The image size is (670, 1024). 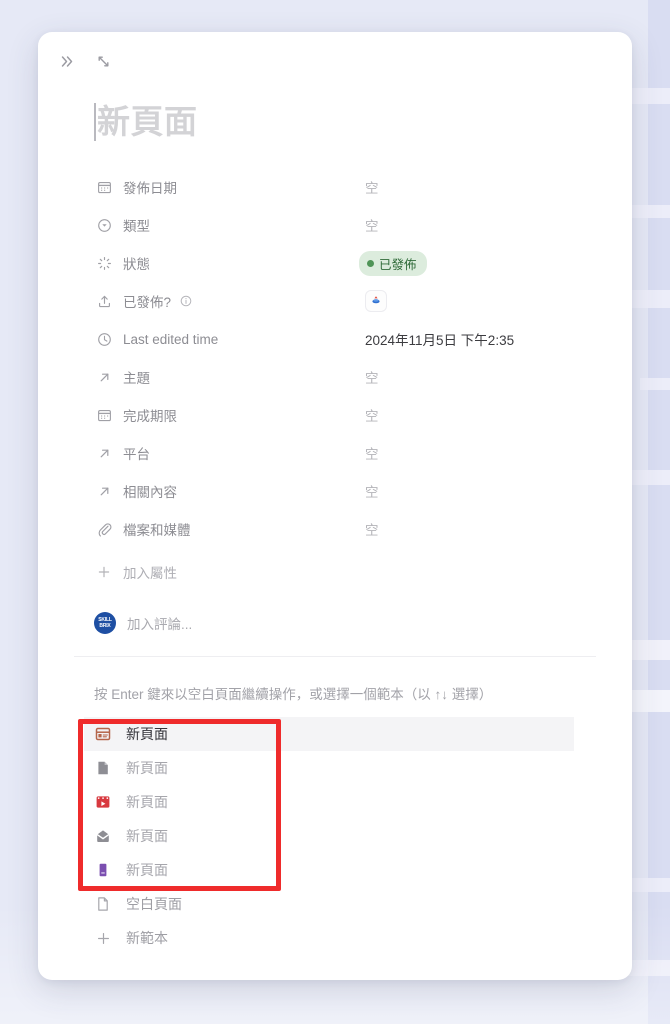 I want to click on property-row-files-media: 檔案和媒體 空, so click(x=363, y=529).